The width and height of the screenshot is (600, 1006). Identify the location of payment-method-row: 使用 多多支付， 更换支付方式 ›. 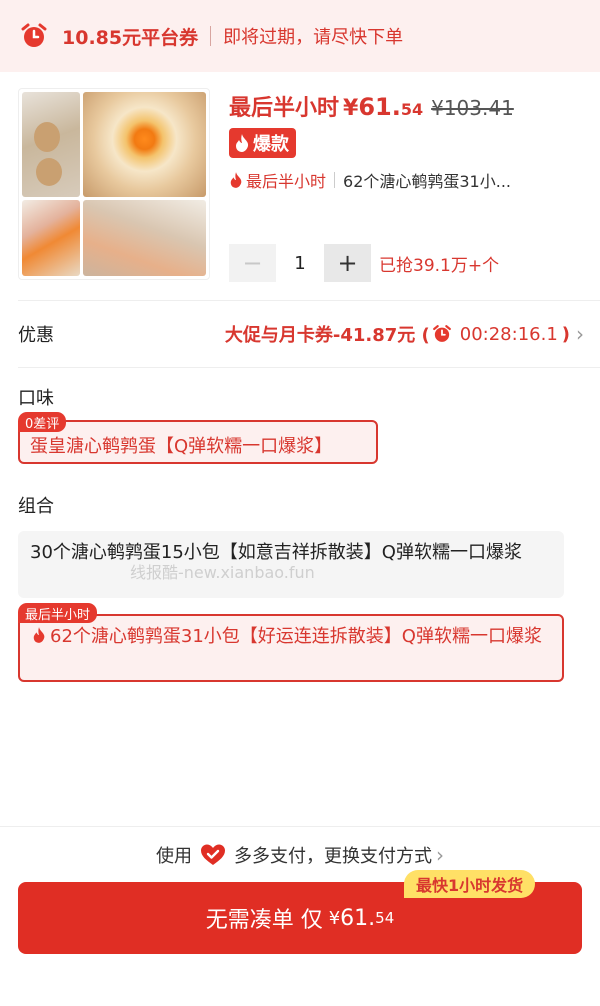
(300, 855).